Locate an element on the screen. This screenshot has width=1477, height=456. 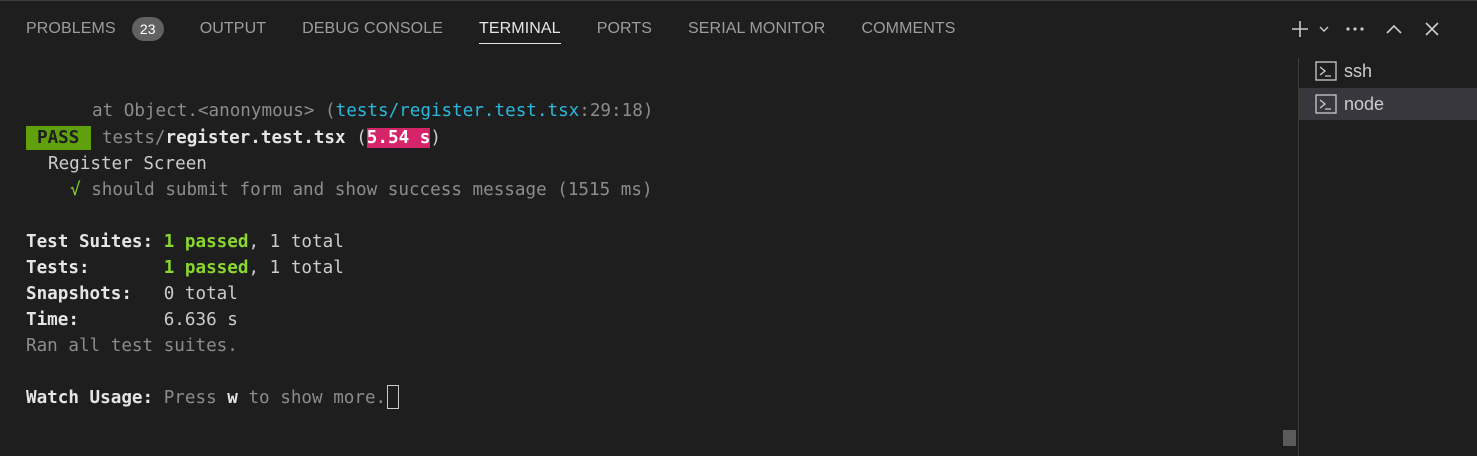
summary-label: Tests: is located at coordinates (58, 268).